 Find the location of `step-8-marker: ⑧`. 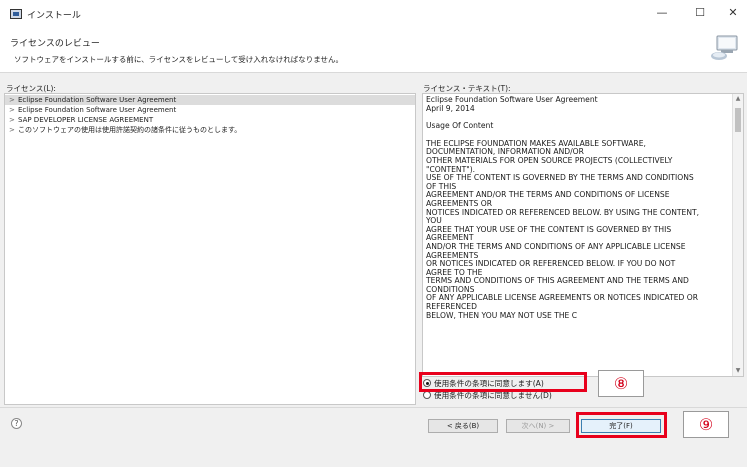

step-8-marker: ⑧ is located at coordinates (621, 383).